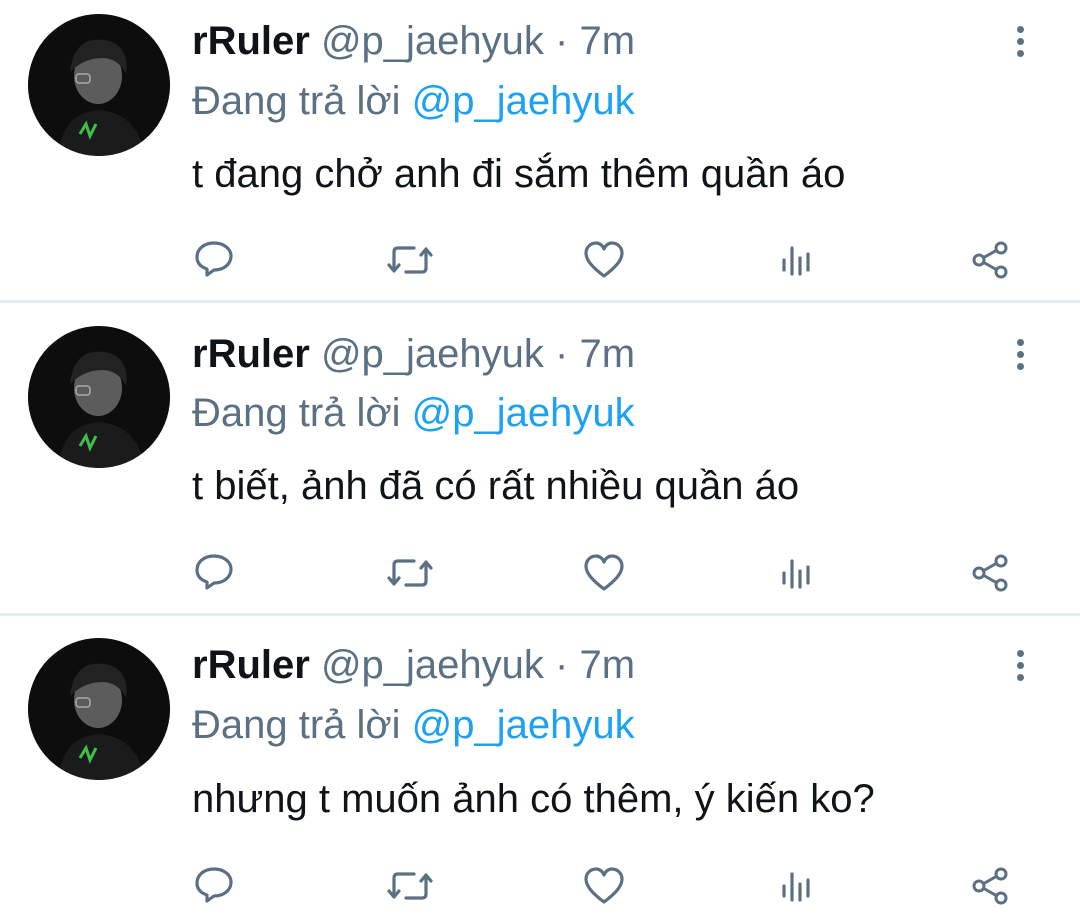 This screenshot has height=916, width=1080. What do you see at coordinates (533, 799) in the screenshot?
I see `tweet-text: nhưng t muốn ảnh có thêm, ý kiến ko?` at bounding box center [533, 799].